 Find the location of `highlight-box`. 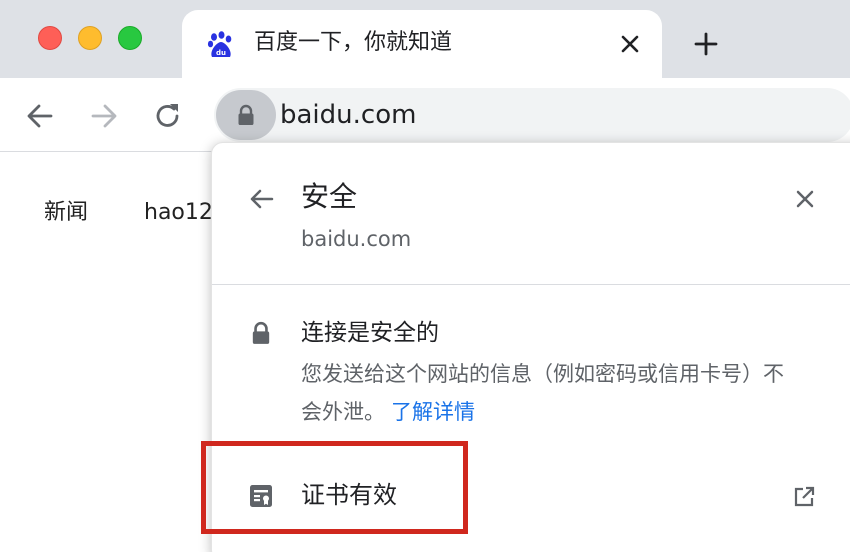

highlight-box is located at coordinates (334, 487).